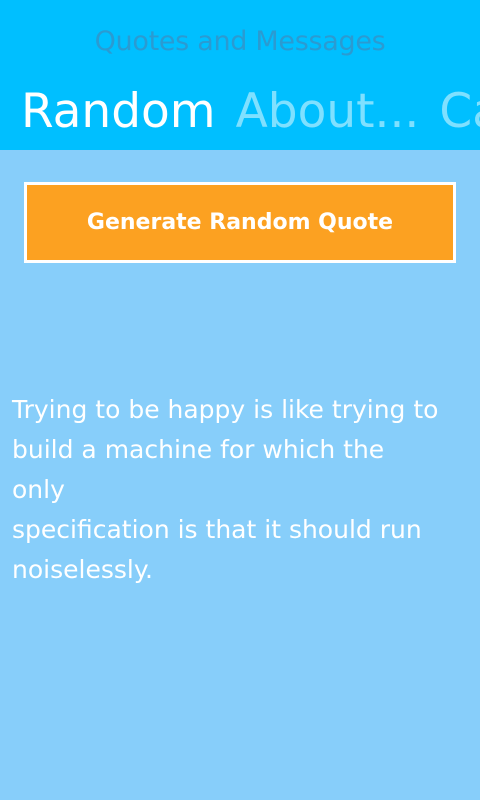 The height and width of the screenshot is (800, 480). What do you see at coordinates (82, 569) in the screenshot?
I see `quote-line: noiselessly.` at bounding box center [82, 569].